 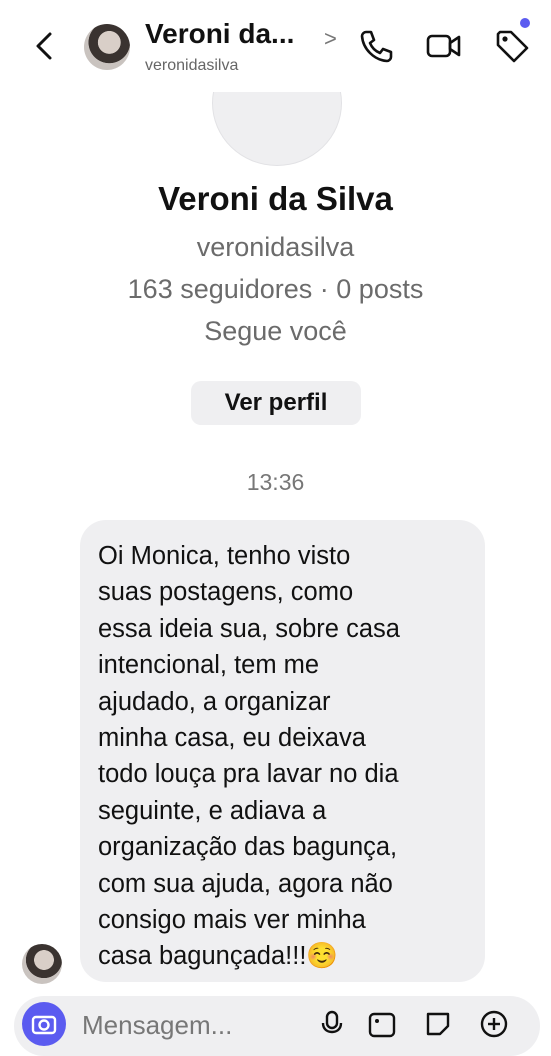 I want to click on tag-icon, so click(x=512, y=46).